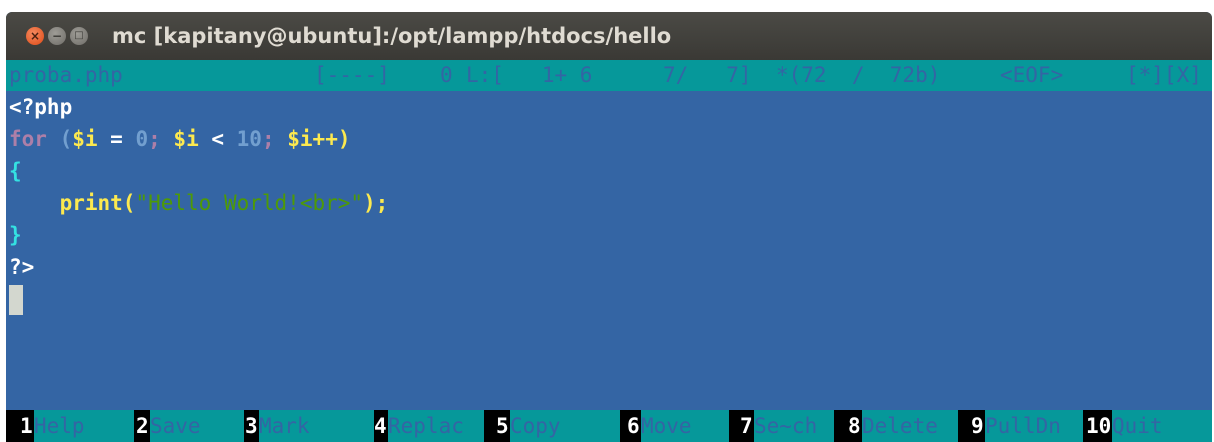 This screenshot has width=1214, height=442. What do you see at coordinates (35, 36) in the screenshot?
I see `close-icon: ×` at bounding box center [35, 36].